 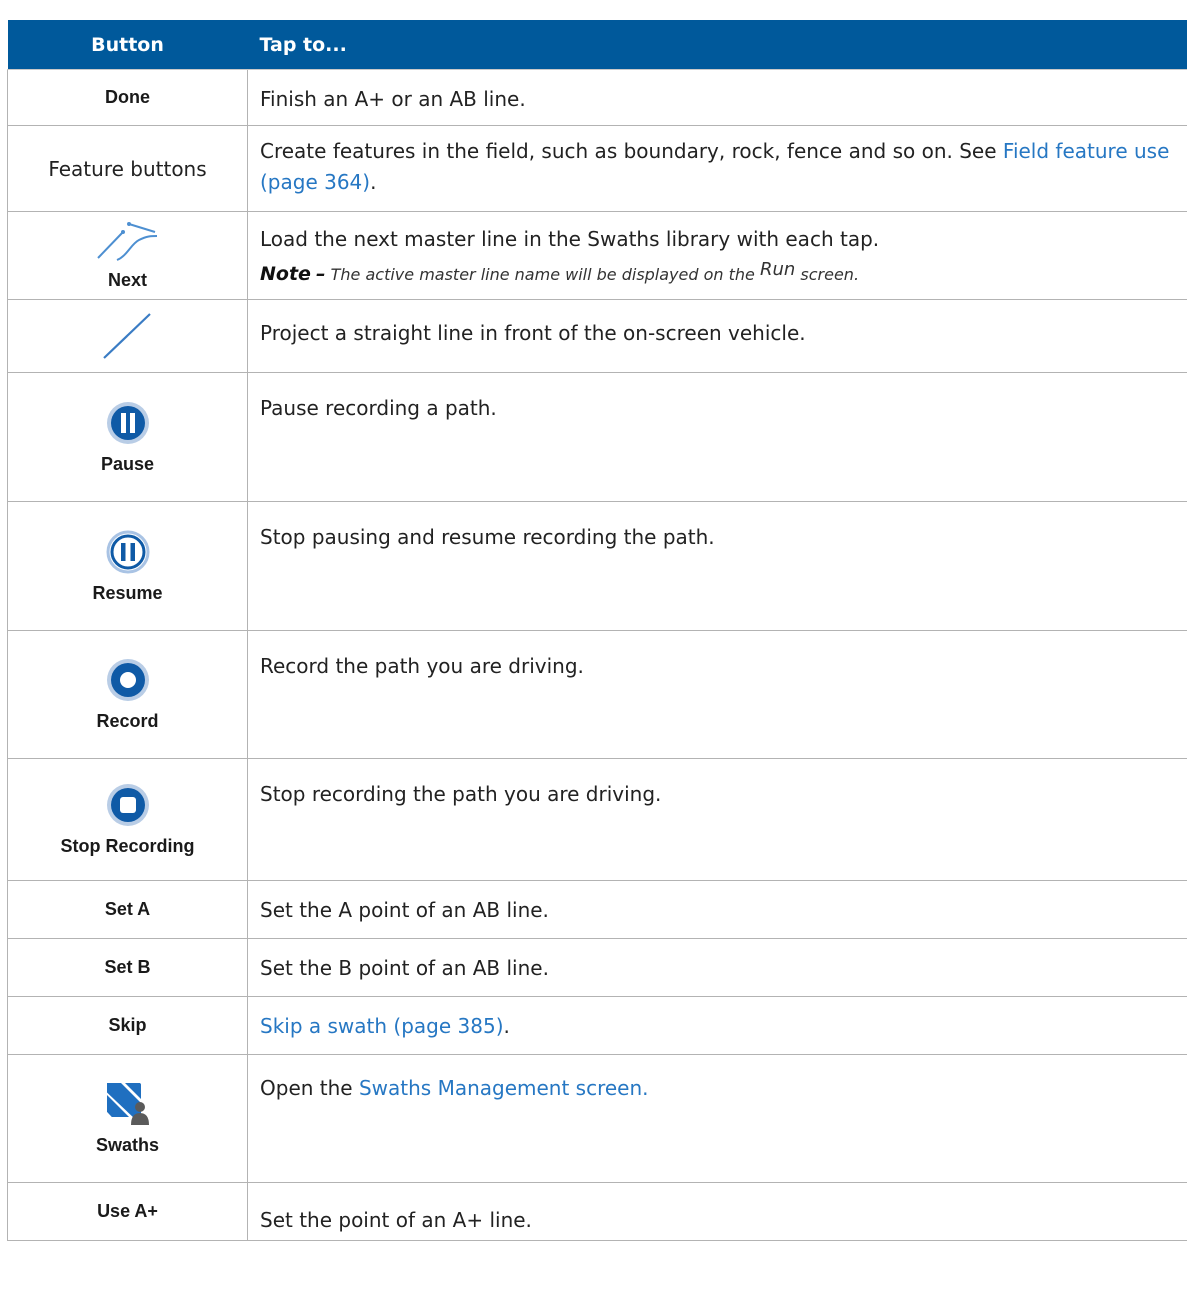 I want to click on table-row-done: Done Finish an A+ or an AB line., so click(x=597, y=97).